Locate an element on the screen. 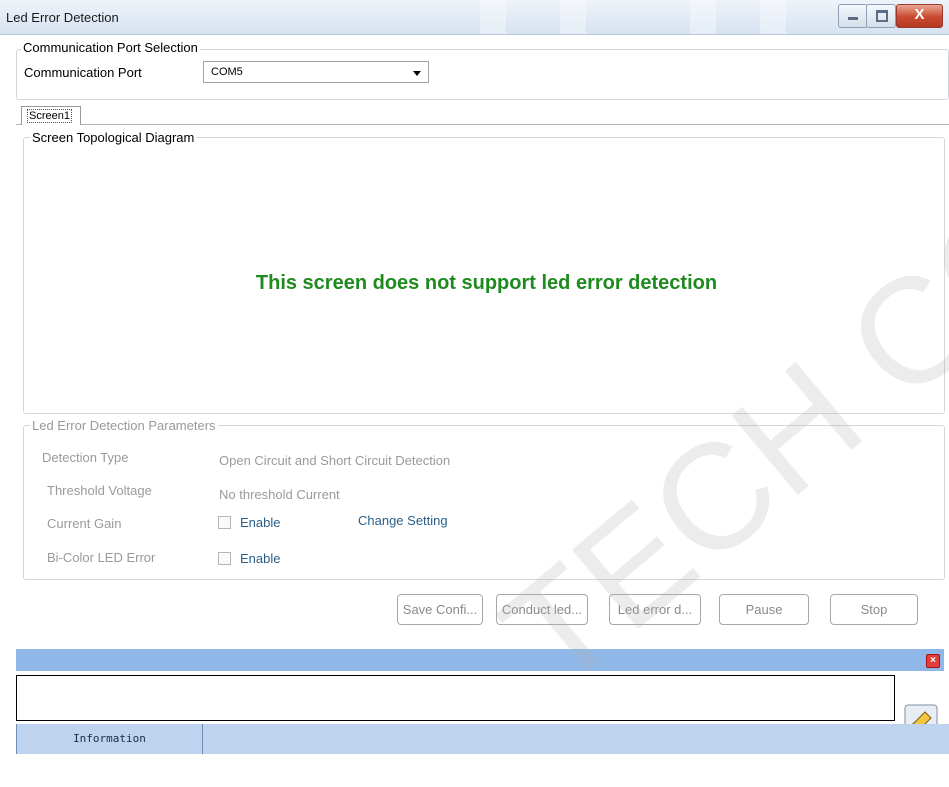  minimize-button is located at coordinates (853, 16).